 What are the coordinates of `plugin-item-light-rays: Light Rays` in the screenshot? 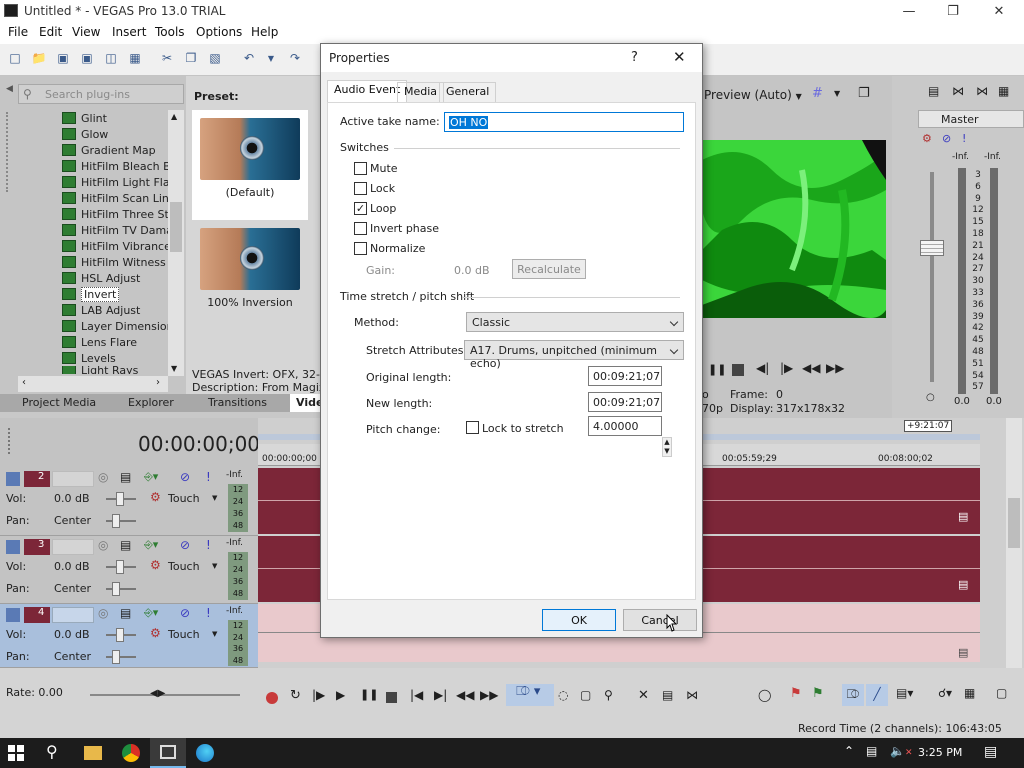 It's located at (121, 370).